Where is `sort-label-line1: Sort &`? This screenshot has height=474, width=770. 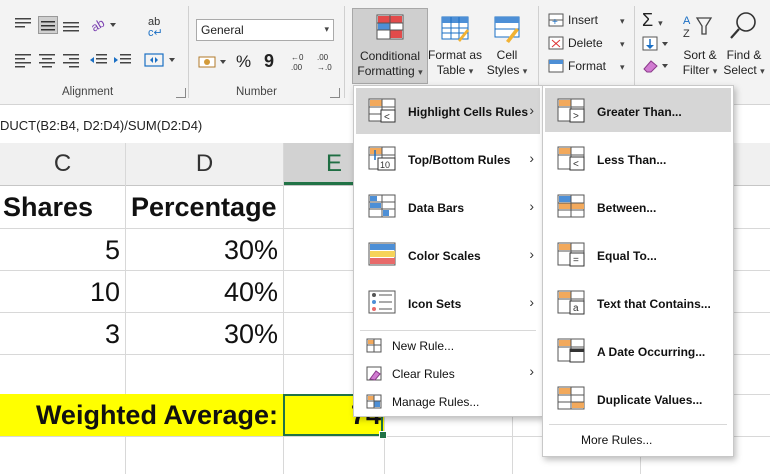 sort-label-line1: Sort & is located at coordinates (700, 55).